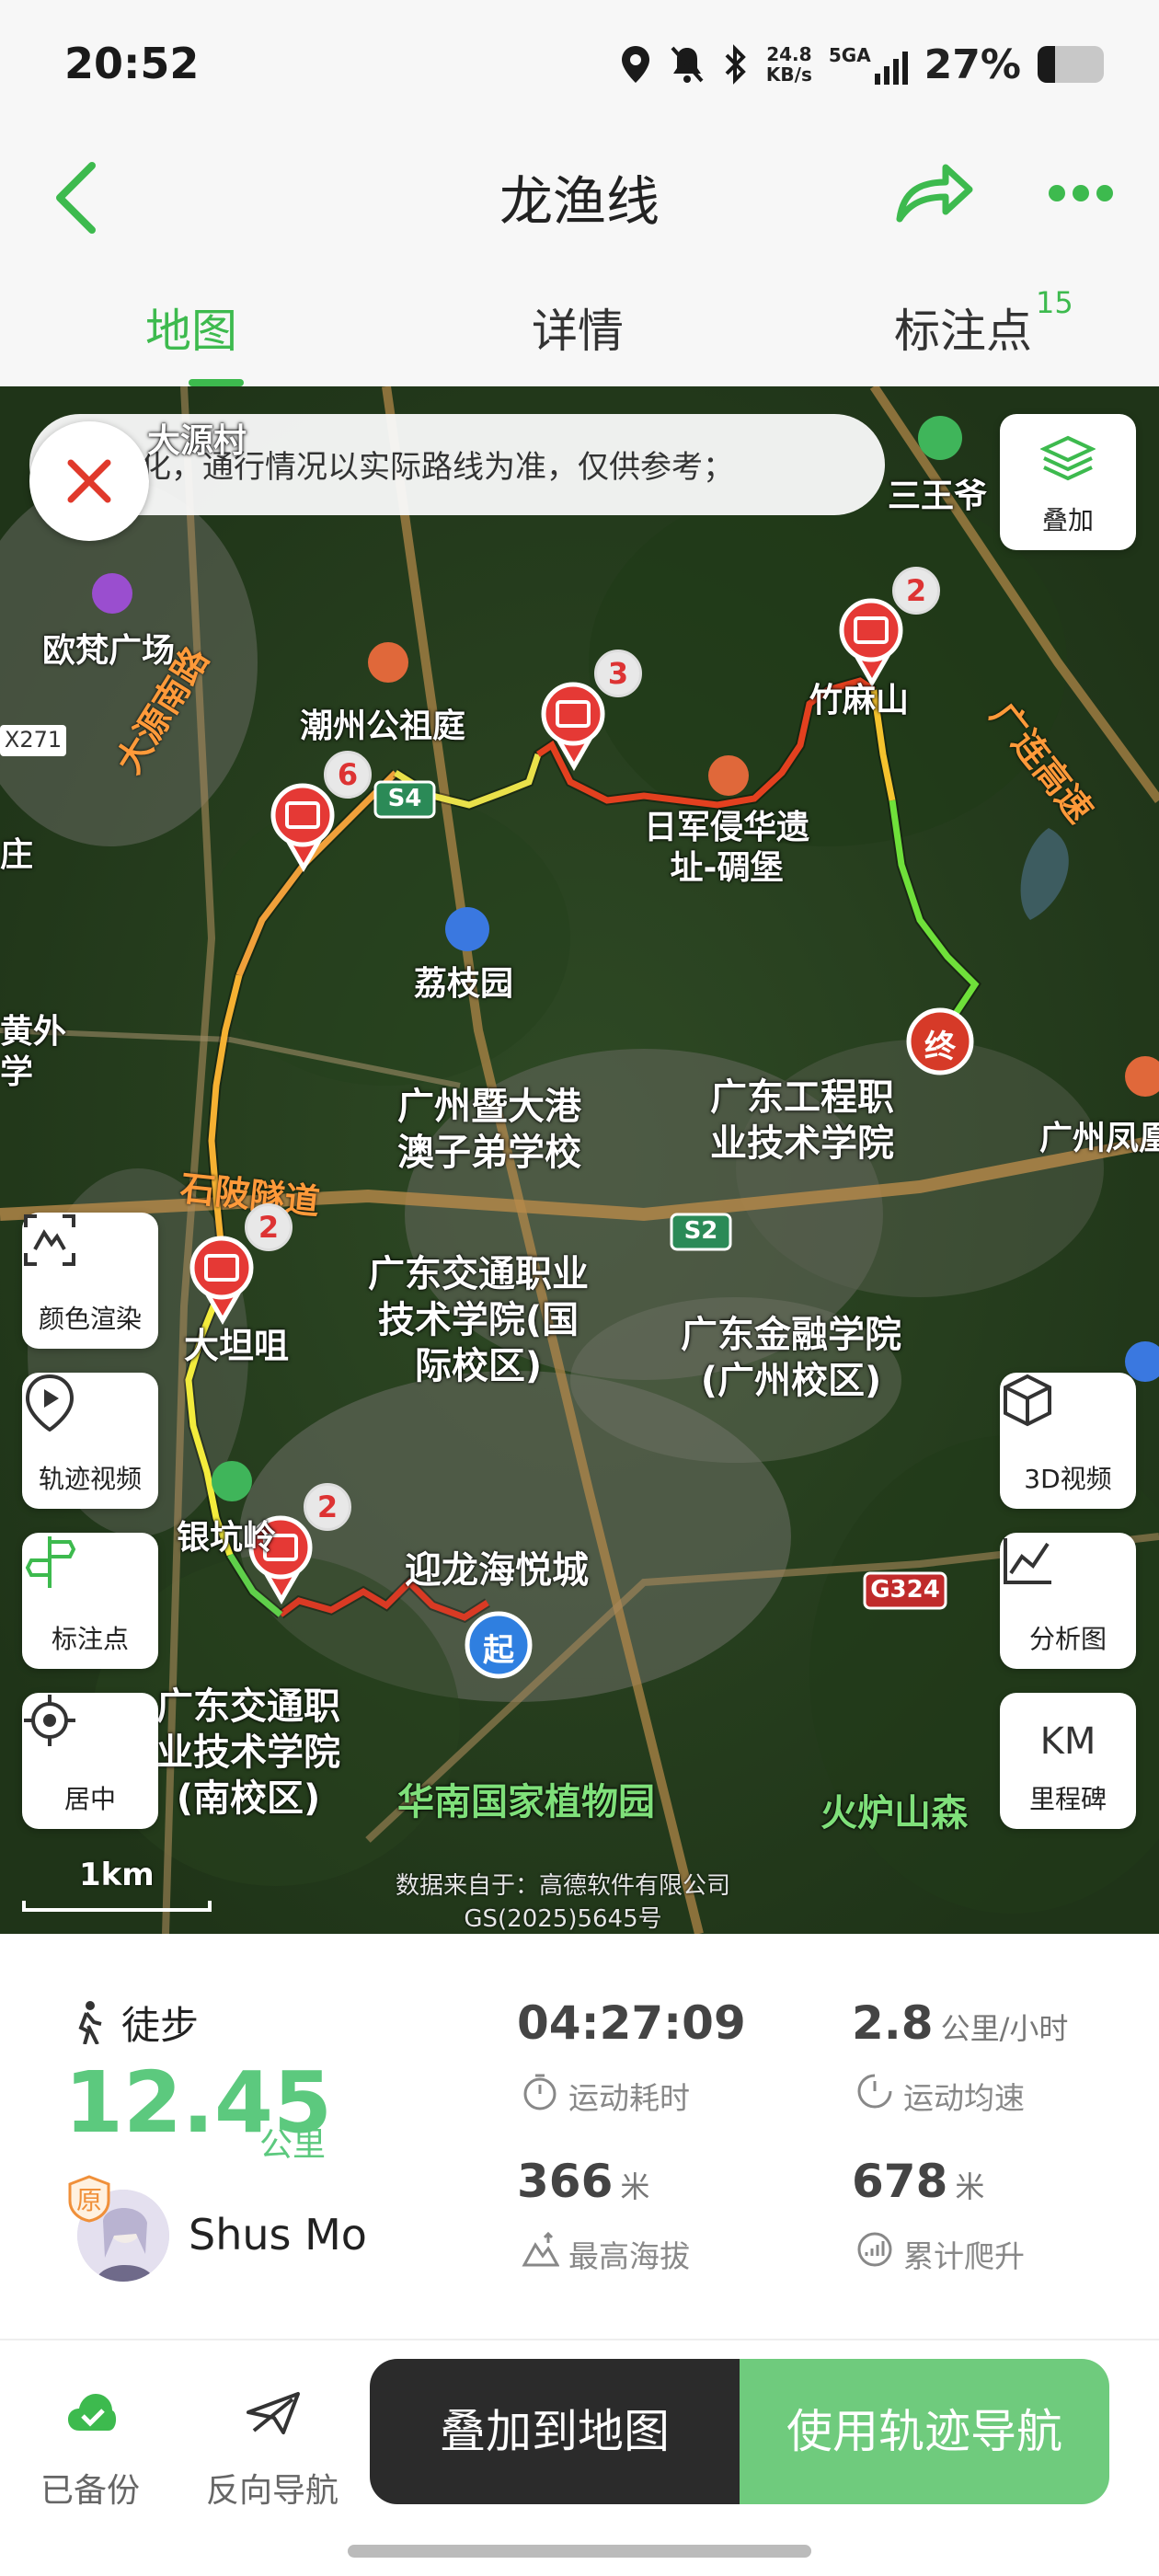 The width and height of the screenshot is (1159, 2576). Describe the element at coordinates (437, 467) in the screenshot. I see `notice-text: 化，通行情况以实际路线为准，仅供参考；` at that location.